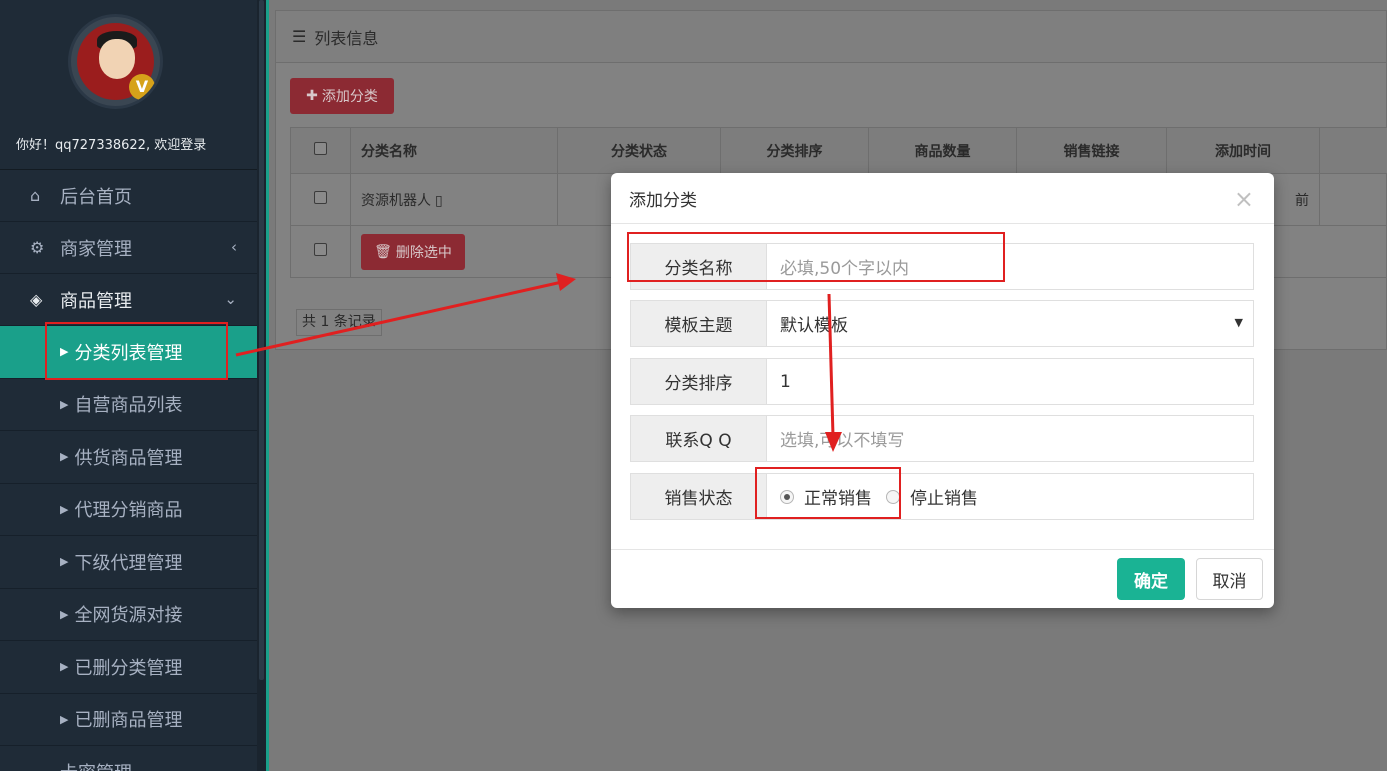 This screenshot has height=771, width=1387. What do you see at coordinates (454, 150) in the screenshot?
I see `col-header: 分类名称` at bounding box center [454, 150].